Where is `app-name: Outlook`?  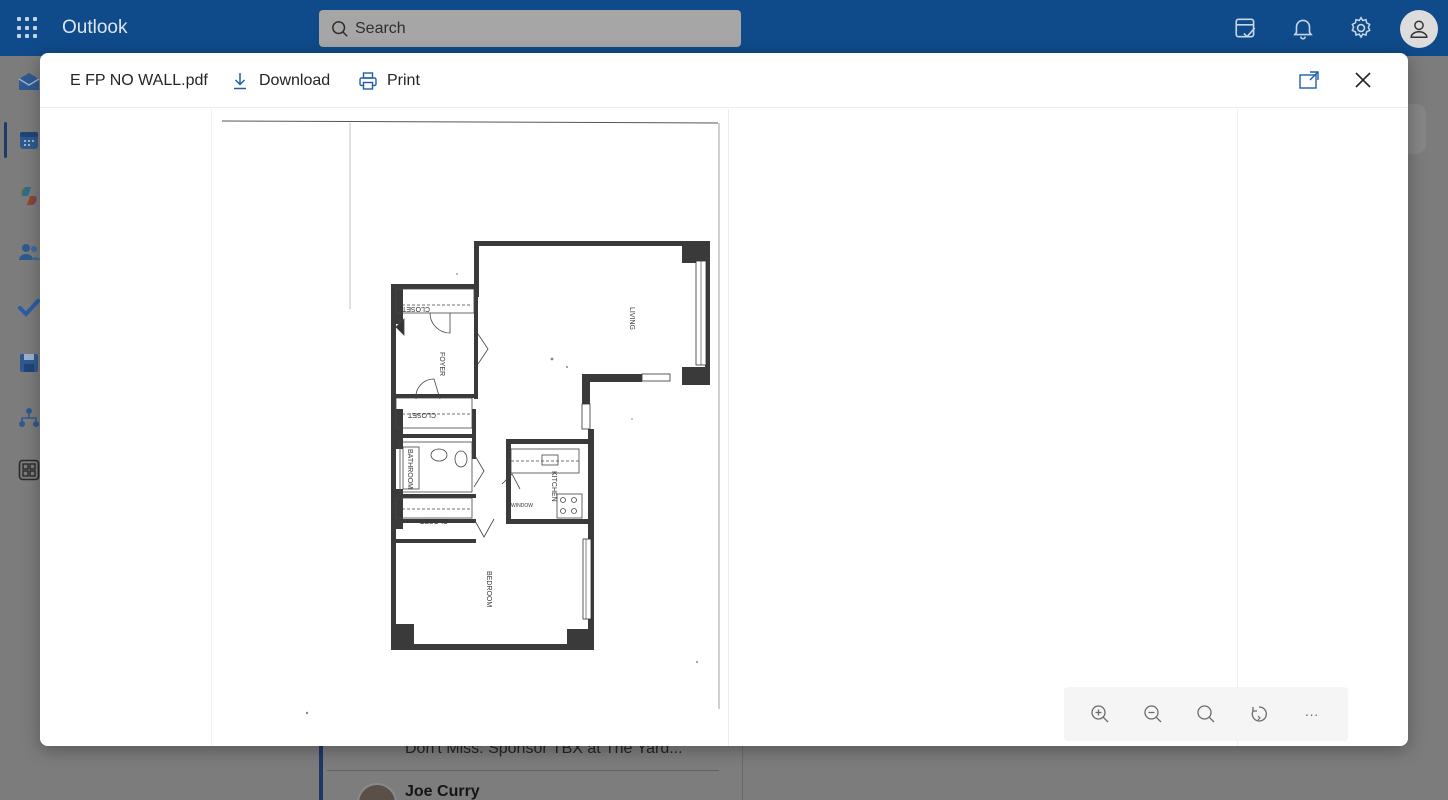 app-name: Outlook is located at coordinates (94, 28).